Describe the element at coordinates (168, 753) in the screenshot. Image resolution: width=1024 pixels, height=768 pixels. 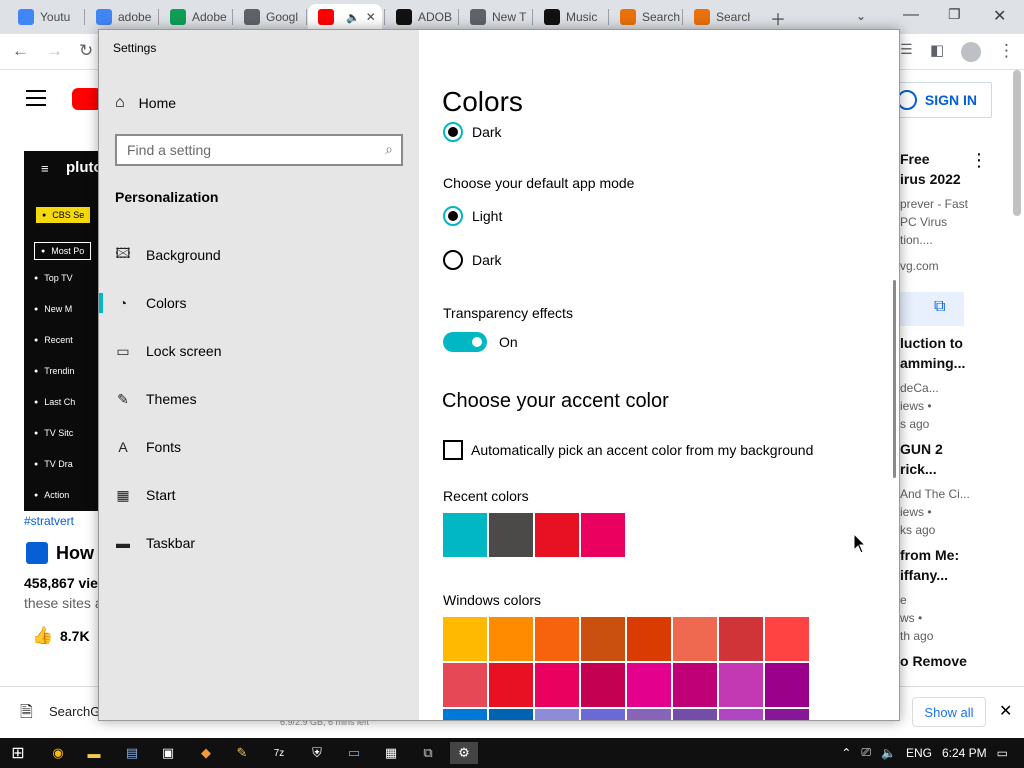
I see `photos-icon: ▣` at that location.